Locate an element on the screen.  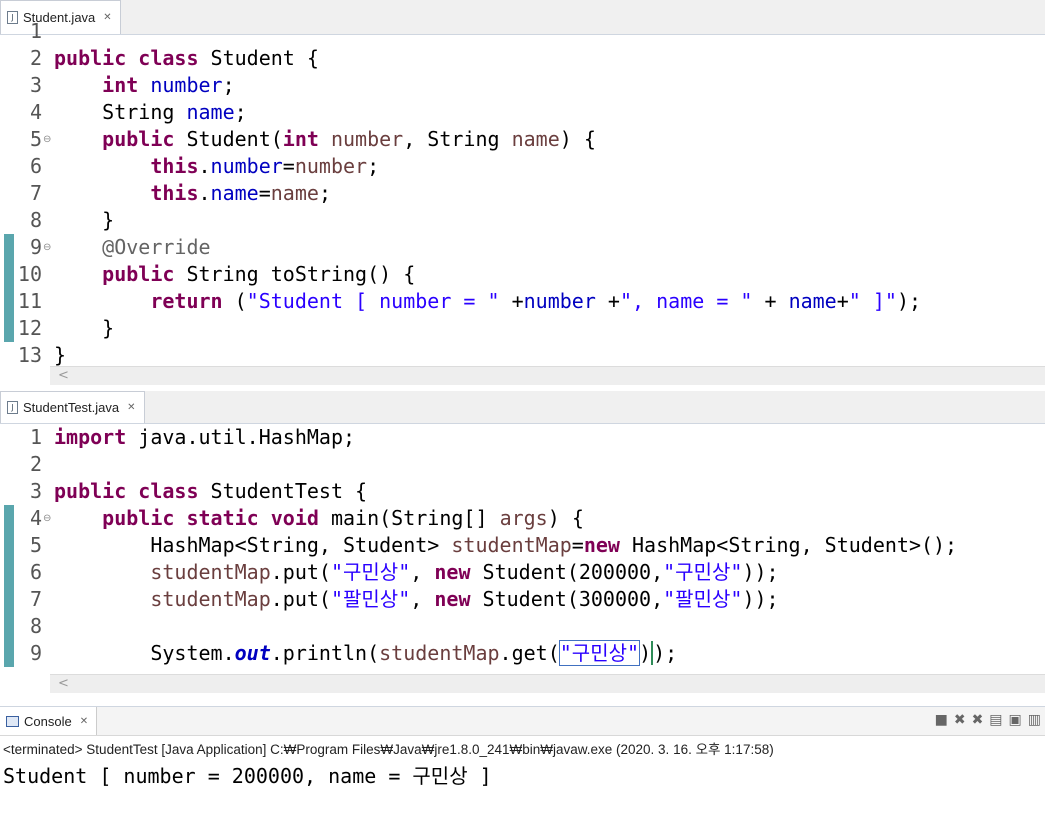
display-console-icon: ▥ is located at coordinates (1034, 720).